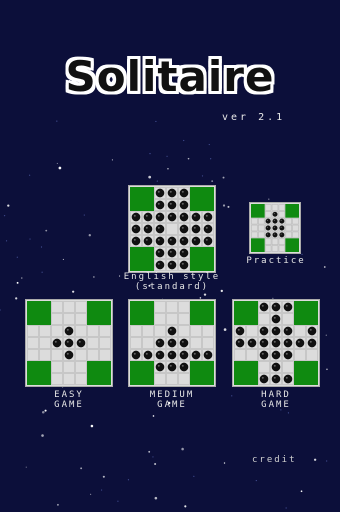 The width and height of the screenshot is (340, 512). Describe the element at coordinates (172, 229) in the screenshot. I see `english-style-board-button` at that location.